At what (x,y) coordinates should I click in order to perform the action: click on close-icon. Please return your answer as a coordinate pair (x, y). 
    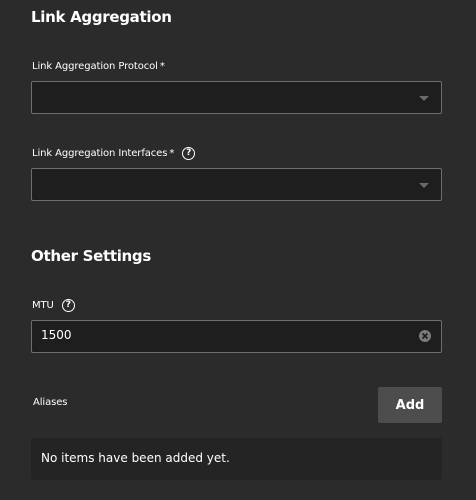
    Looking at the image, I should click on (425, 336).